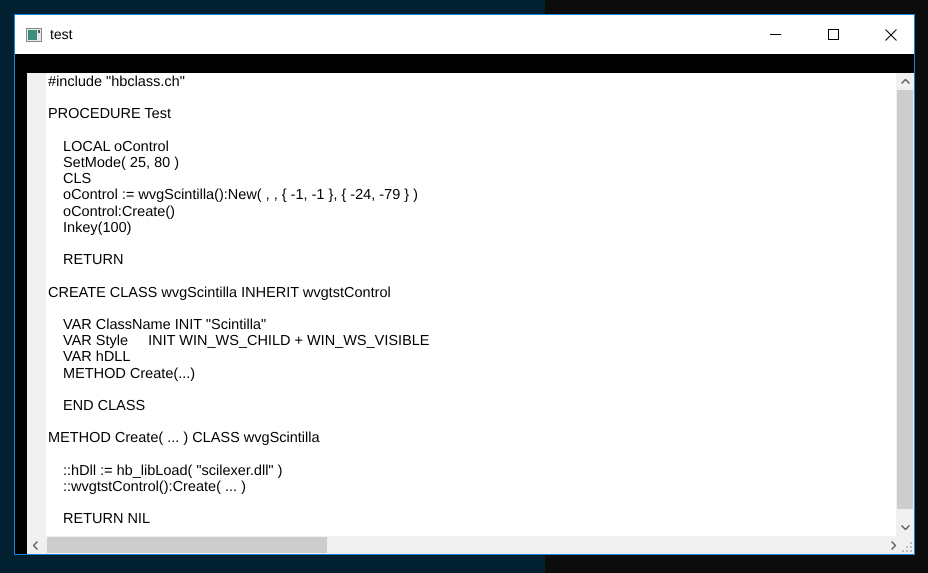 Image resolution: width=928 pixels, height=573 pixels. Describe the element at coordinates (110, 114) in the screenshot. I see `code-line: PROCEDURE Test` at that location.